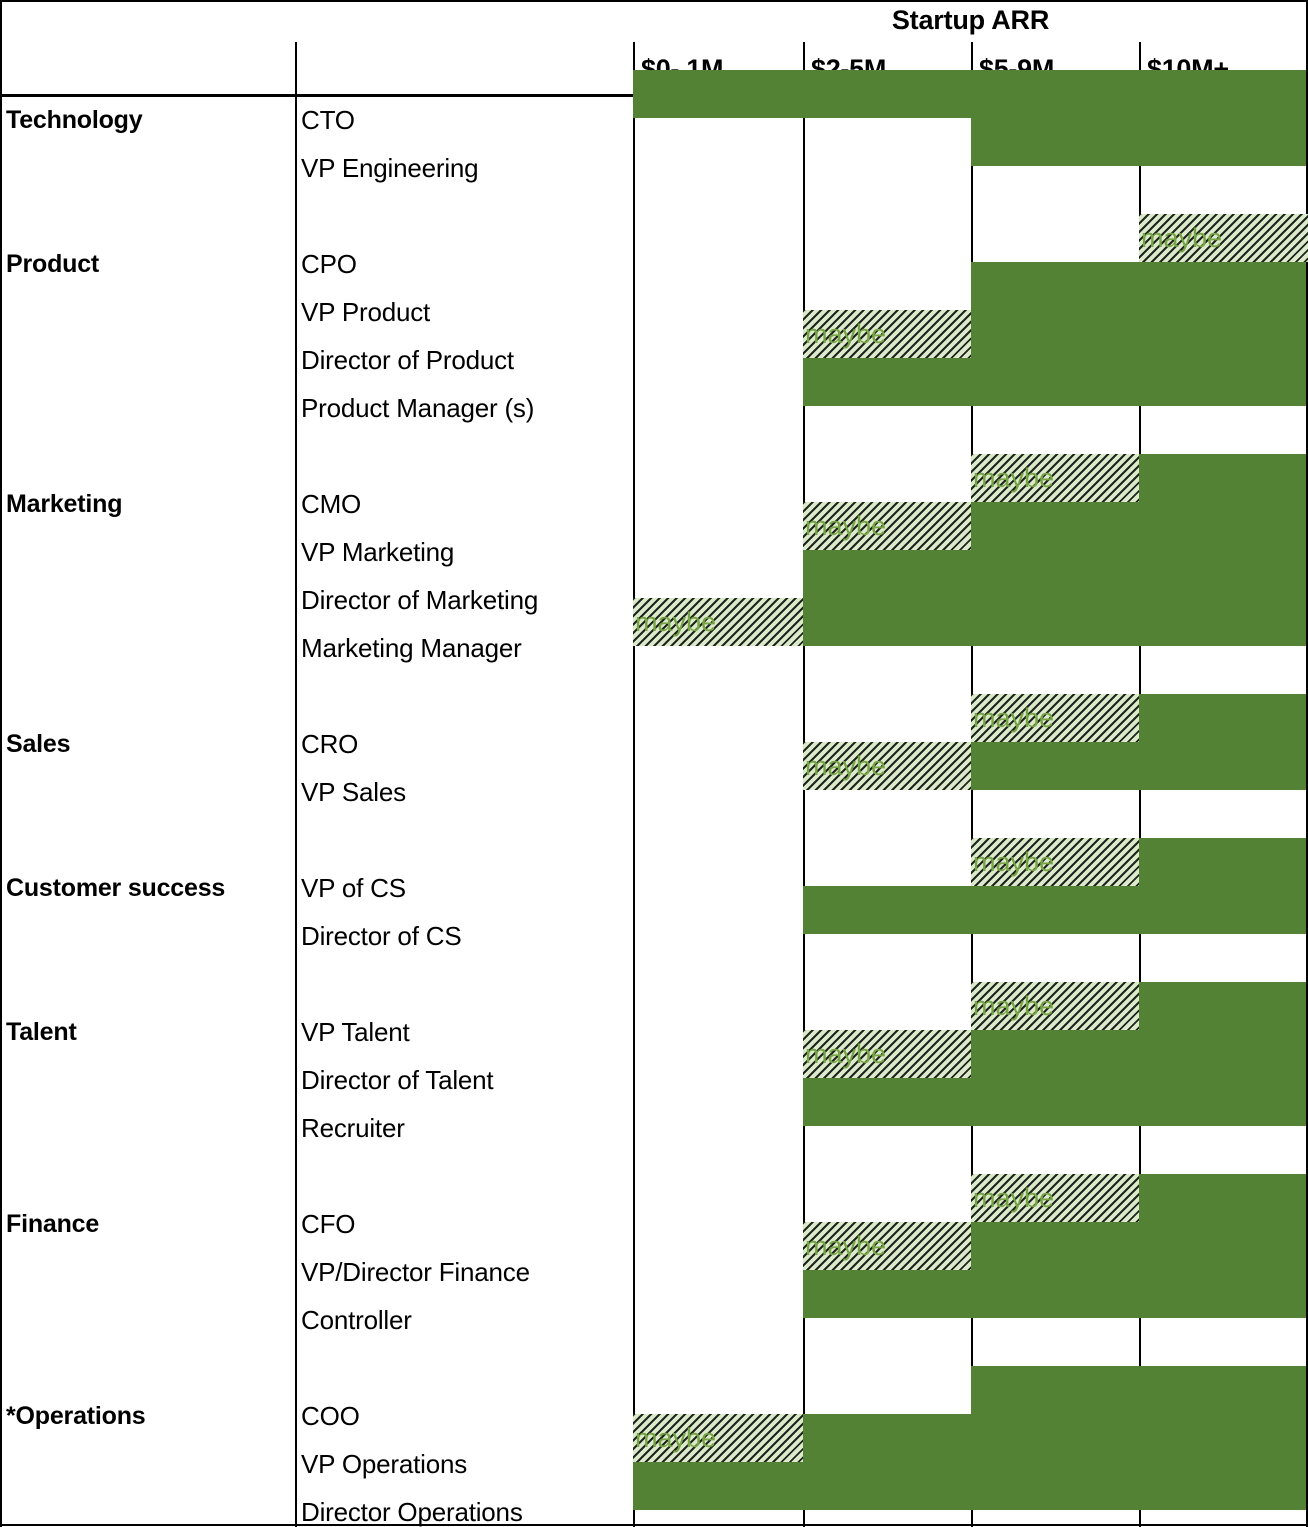 This screenshot has width=1308, height=1527. I want to click on category-label: Product, so click(53, 264).